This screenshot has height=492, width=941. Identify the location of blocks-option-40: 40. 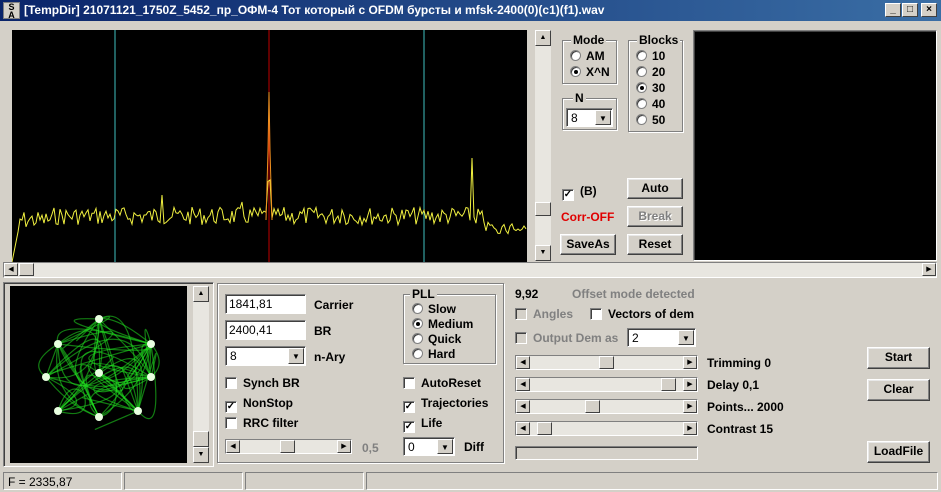
(650, 104).